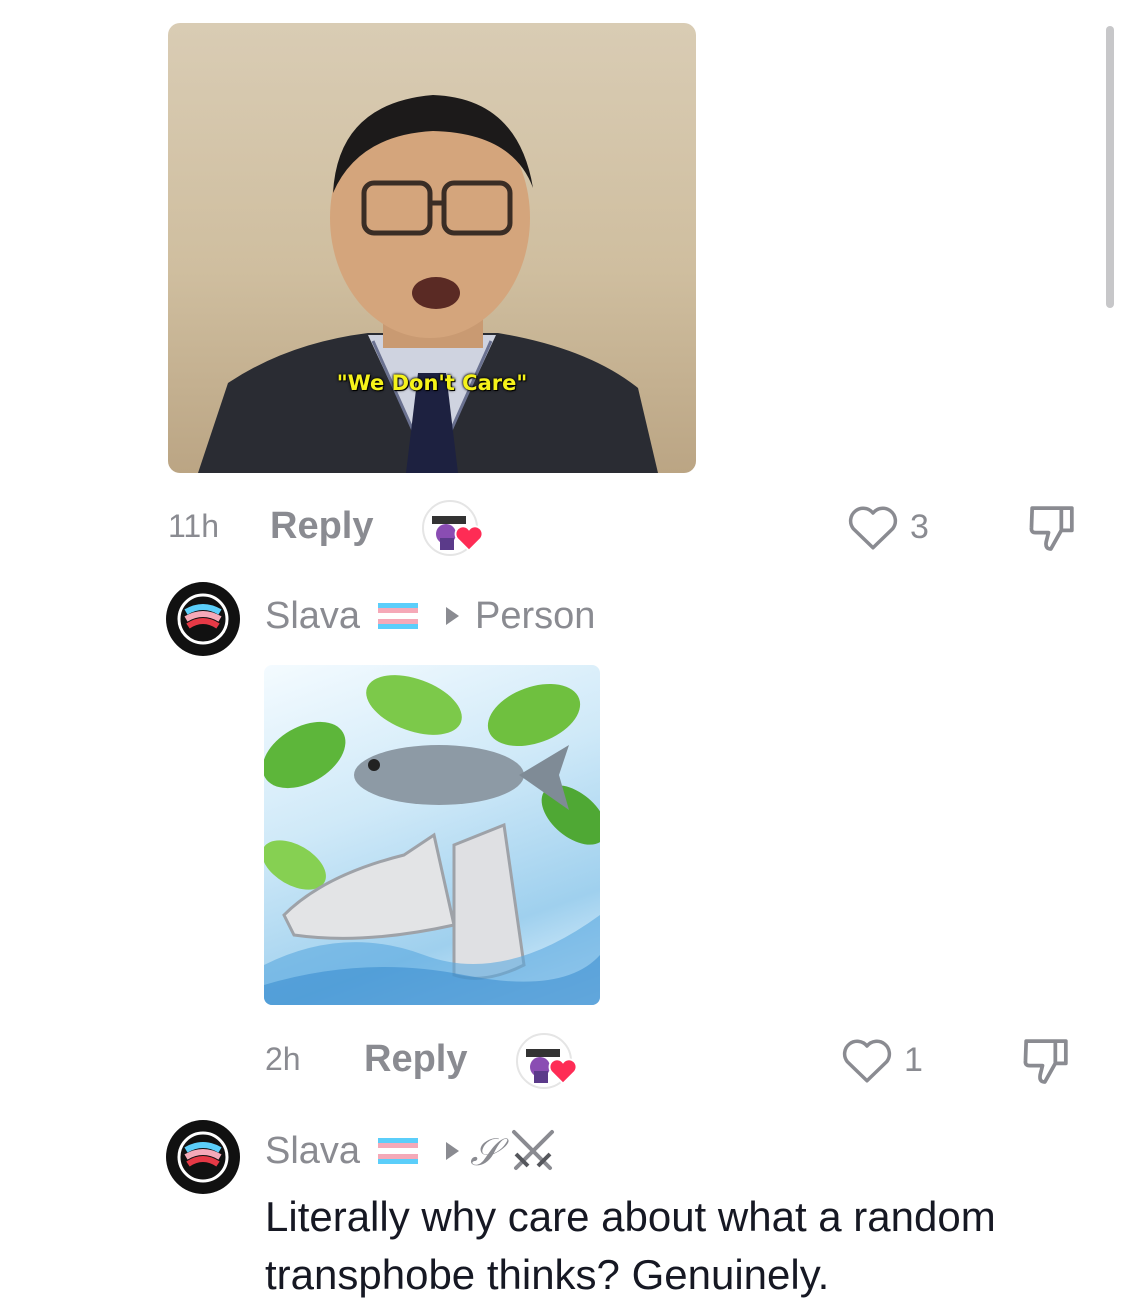  Describe the element at coordinates (919, 527) in the screenshot. I see `like-count: 3` at that location.